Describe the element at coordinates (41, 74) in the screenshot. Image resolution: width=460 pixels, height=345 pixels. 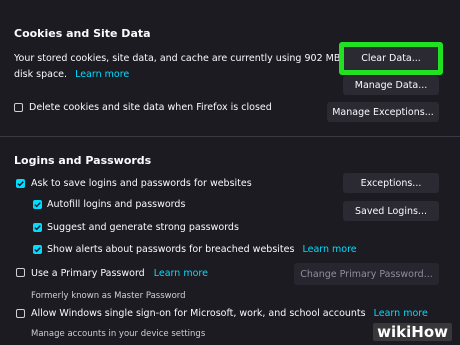
I see `cookies-description-text: disk space.` at that location.